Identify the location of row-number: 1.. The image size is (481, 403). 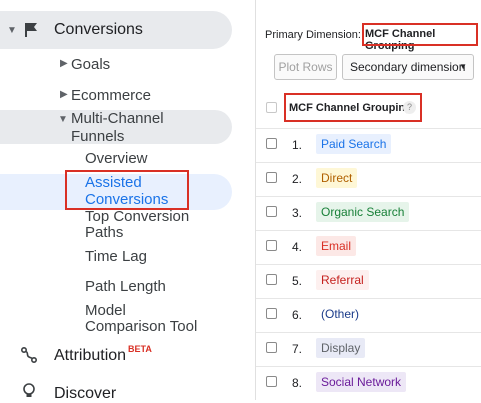
(297, 145).